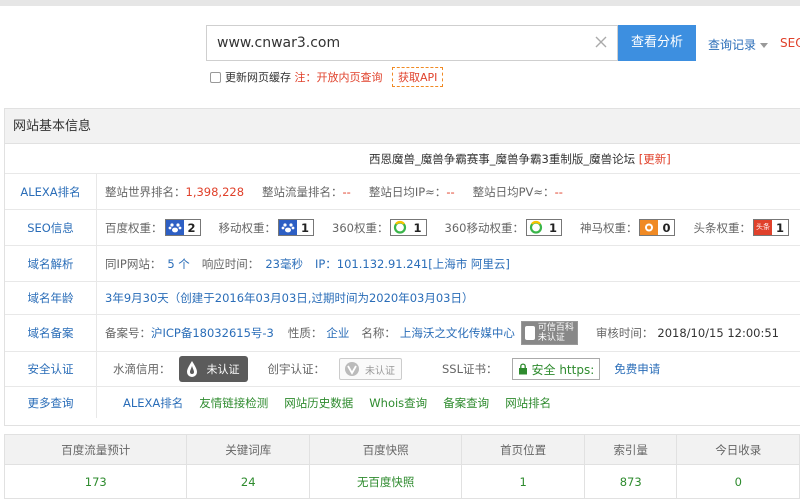  I want to click on refresh-cache-label: 更新网页缓存, so click(258, 77).